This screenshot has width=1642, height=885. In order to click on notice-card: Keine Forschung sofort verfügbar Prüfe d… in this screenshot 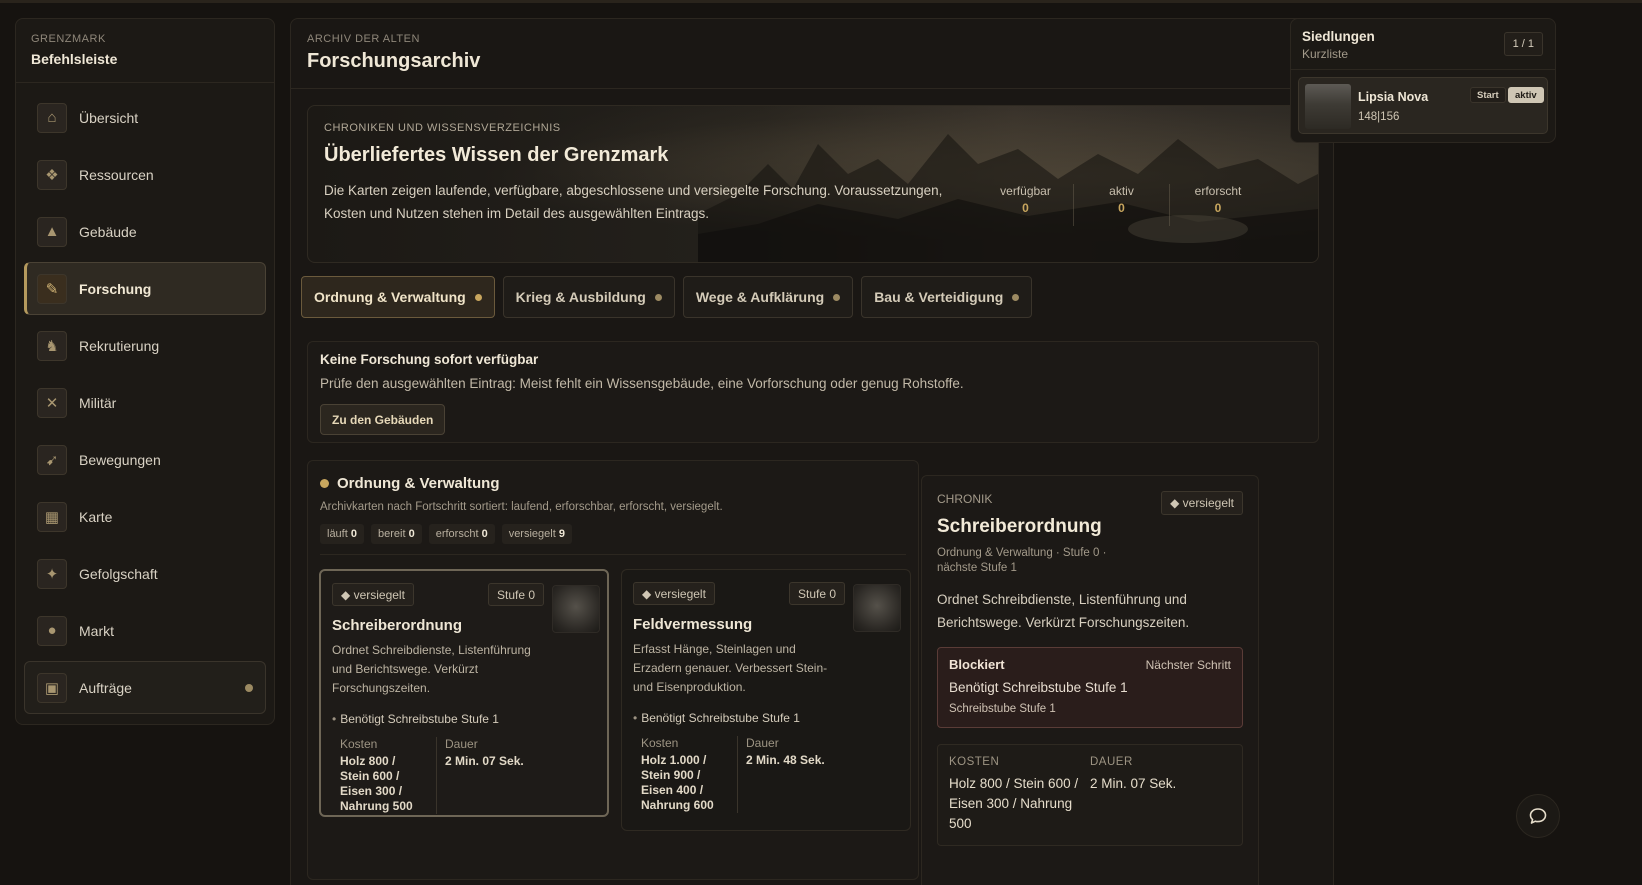, I will do `click(813, 392)`.